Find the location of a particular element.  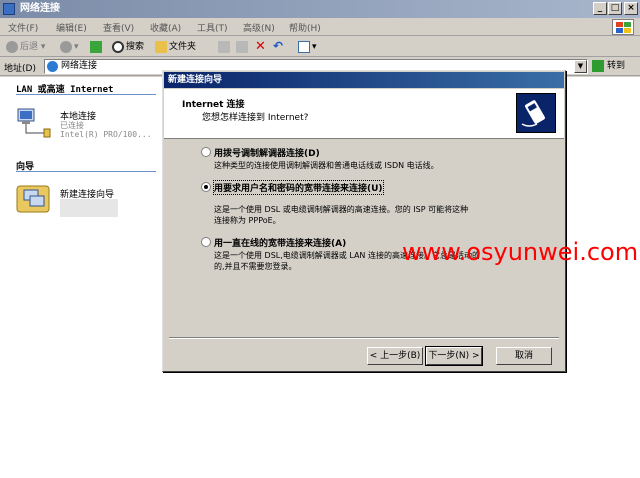

forward-button: ▾ is located at coordinates (69, 47).